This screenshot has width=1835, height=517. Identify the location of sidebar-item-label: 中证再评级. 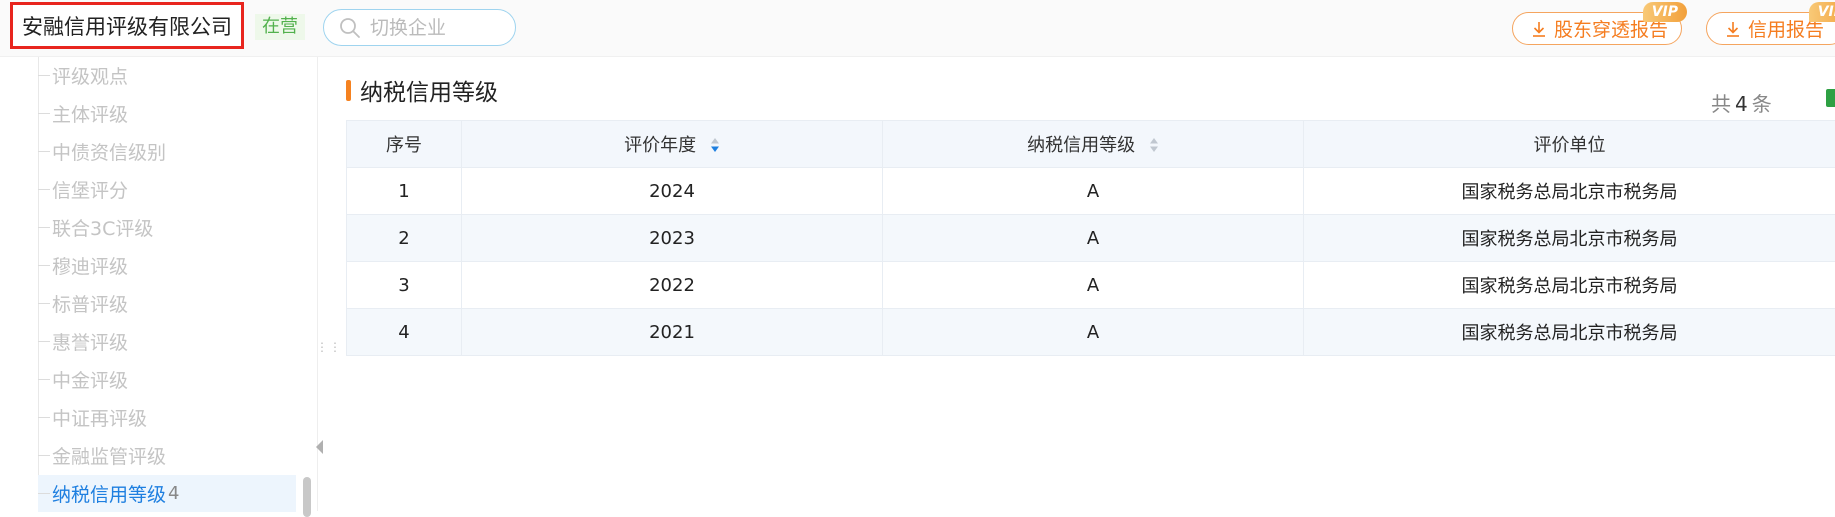
(99, 417).